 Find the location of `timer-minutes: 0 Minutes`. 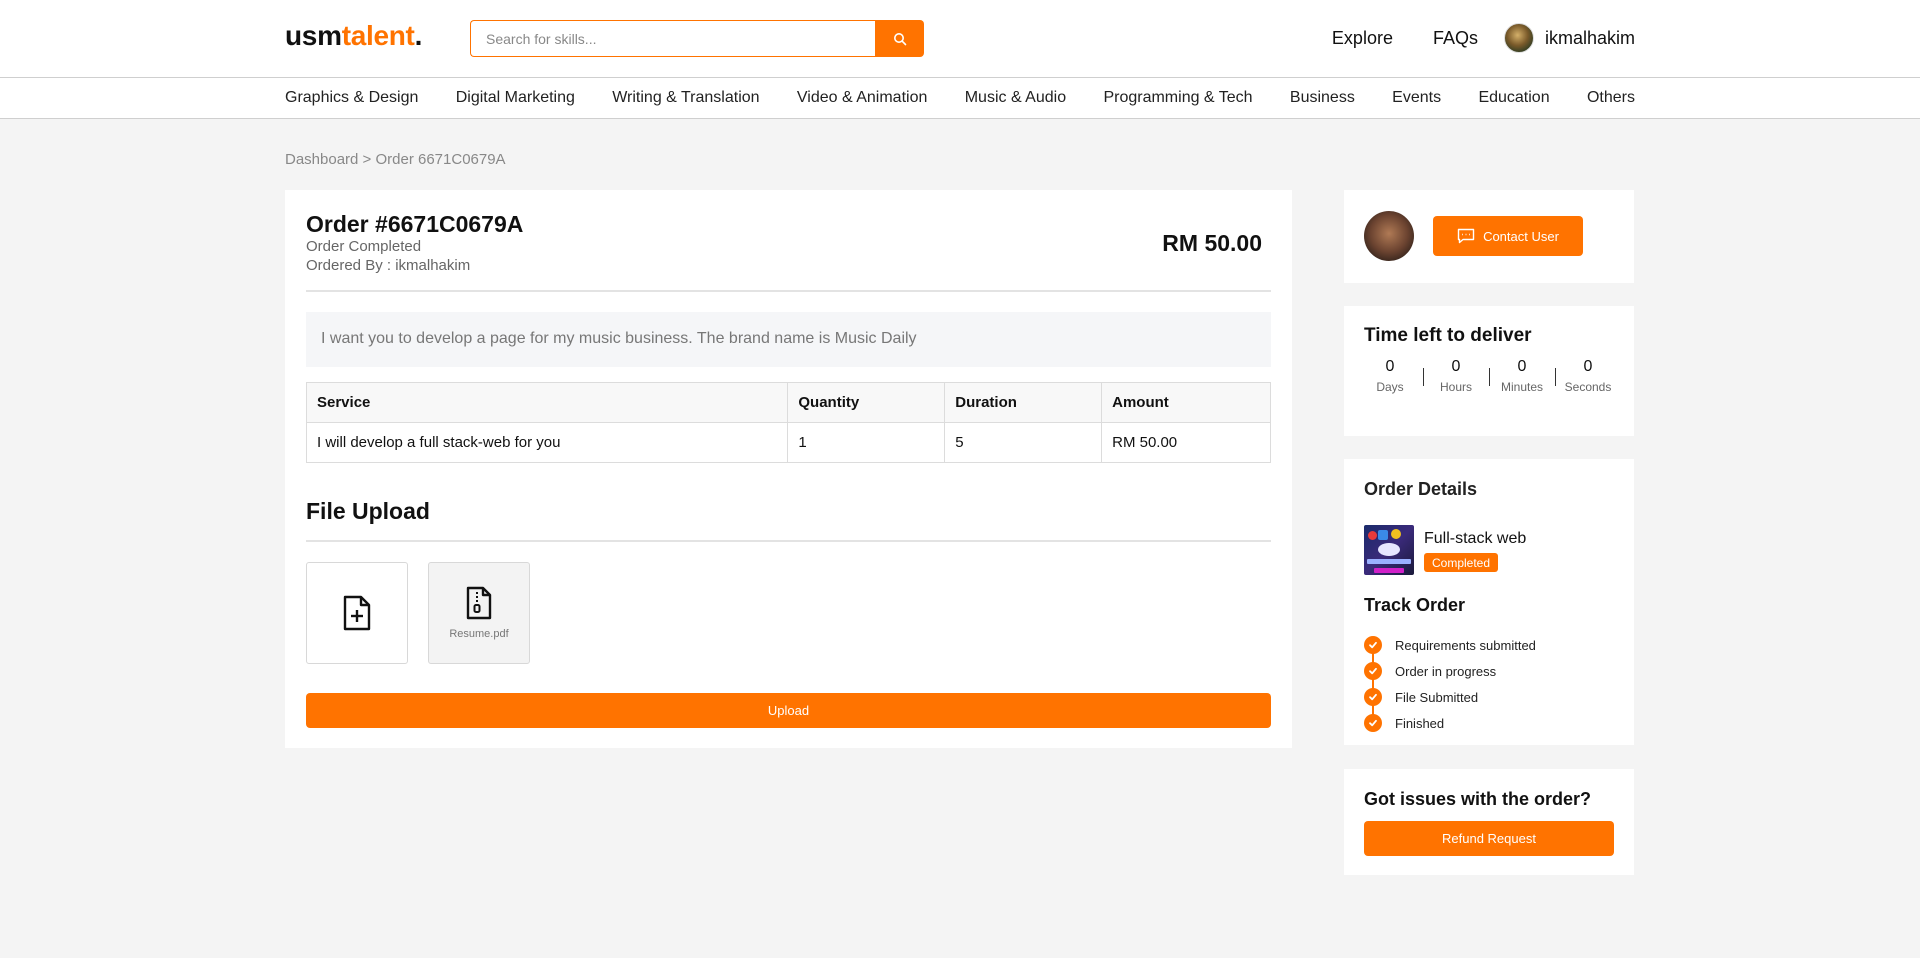

timer-minutes: 0 Minutes is located at coordinates (1522, 376).